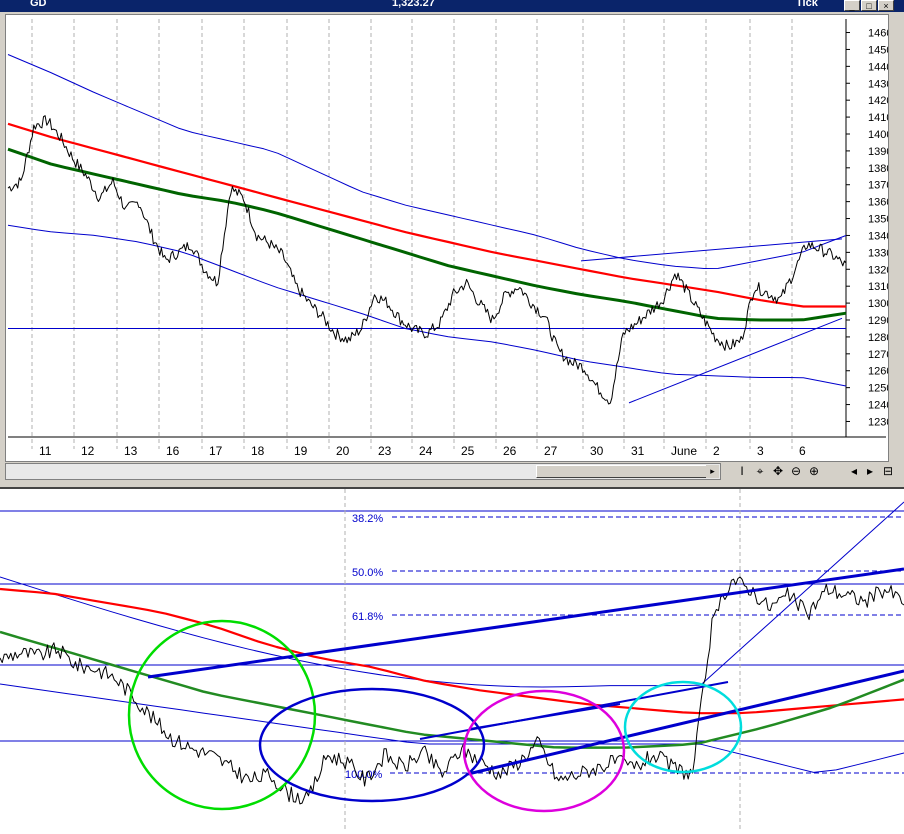  I want to click on close-button: ×, so click(886, 5).